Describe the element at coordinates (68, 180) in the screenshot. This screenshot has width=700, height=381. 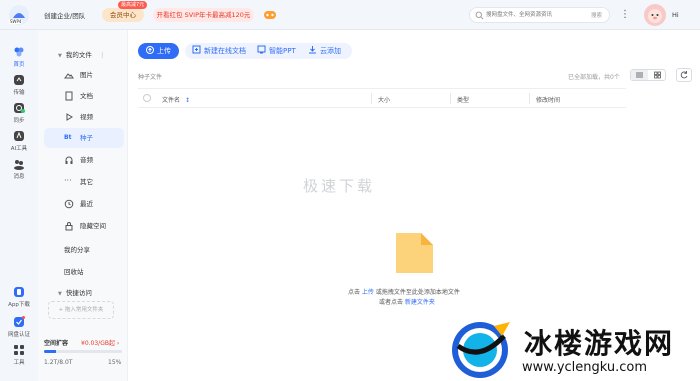
I see `other-icon: ···` at that location.